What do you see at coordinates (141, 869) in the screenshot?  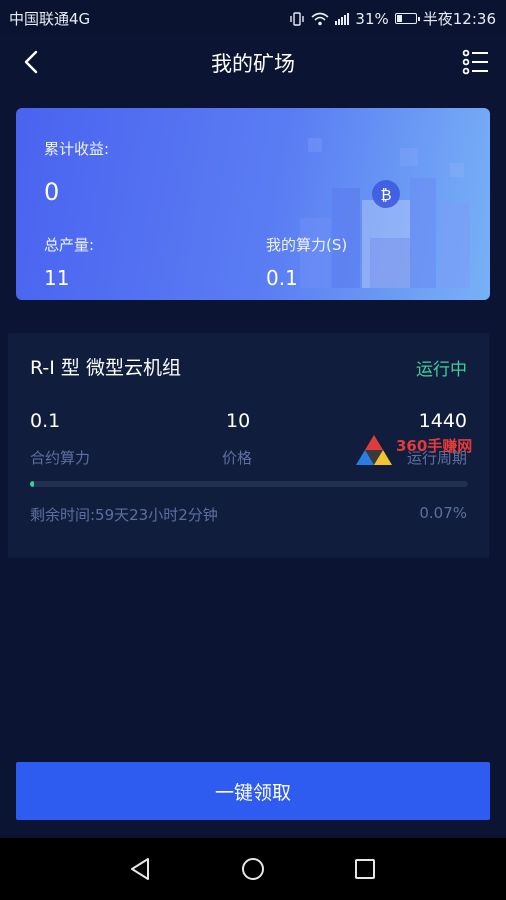 I see `nav-back-icon` at bounding box center [141, 869].